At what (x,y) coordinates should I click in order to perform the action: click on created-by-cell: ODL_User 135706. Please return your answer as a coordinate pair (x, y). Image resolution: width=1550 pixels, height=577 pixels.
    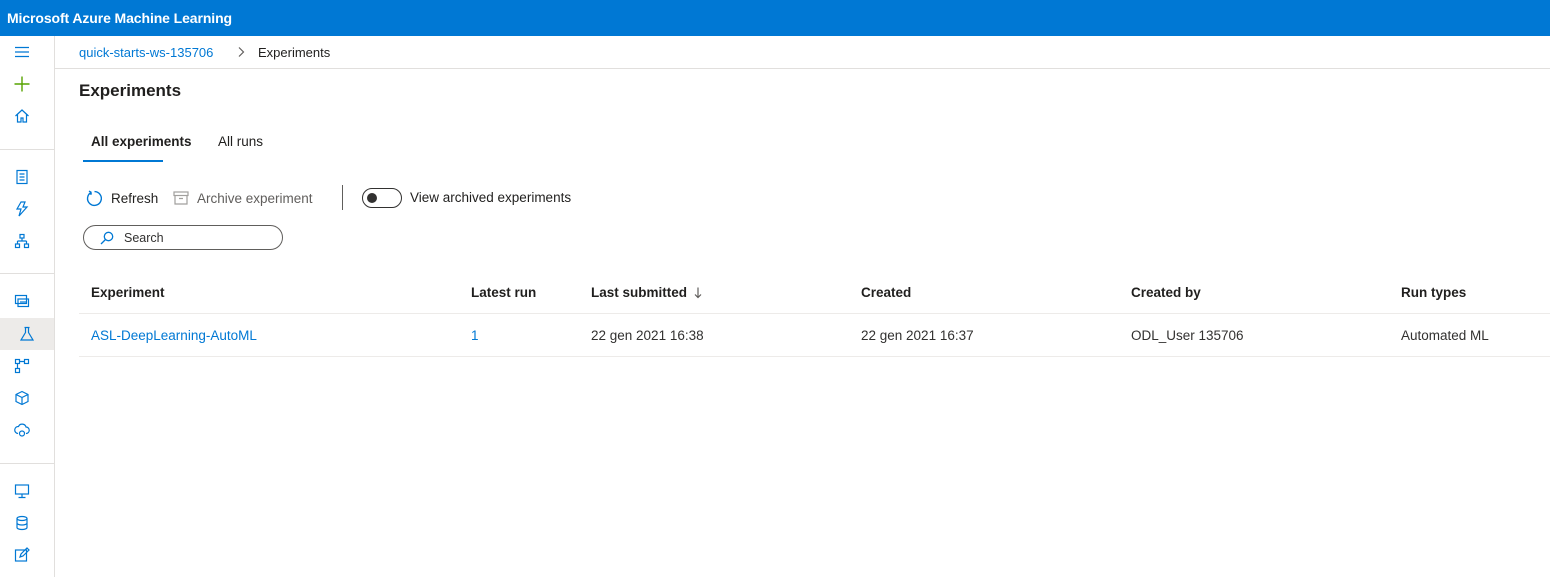
    Looking at the image, I should click on (1187, 335).